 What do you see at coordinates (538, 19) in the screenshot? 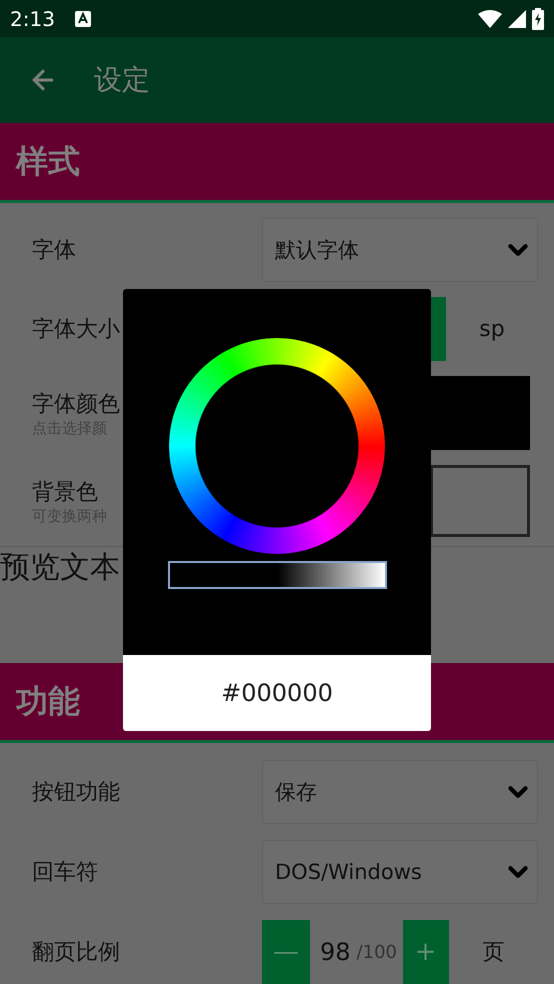
I see `battery-charging-icon` at bounding box center [538, 19].